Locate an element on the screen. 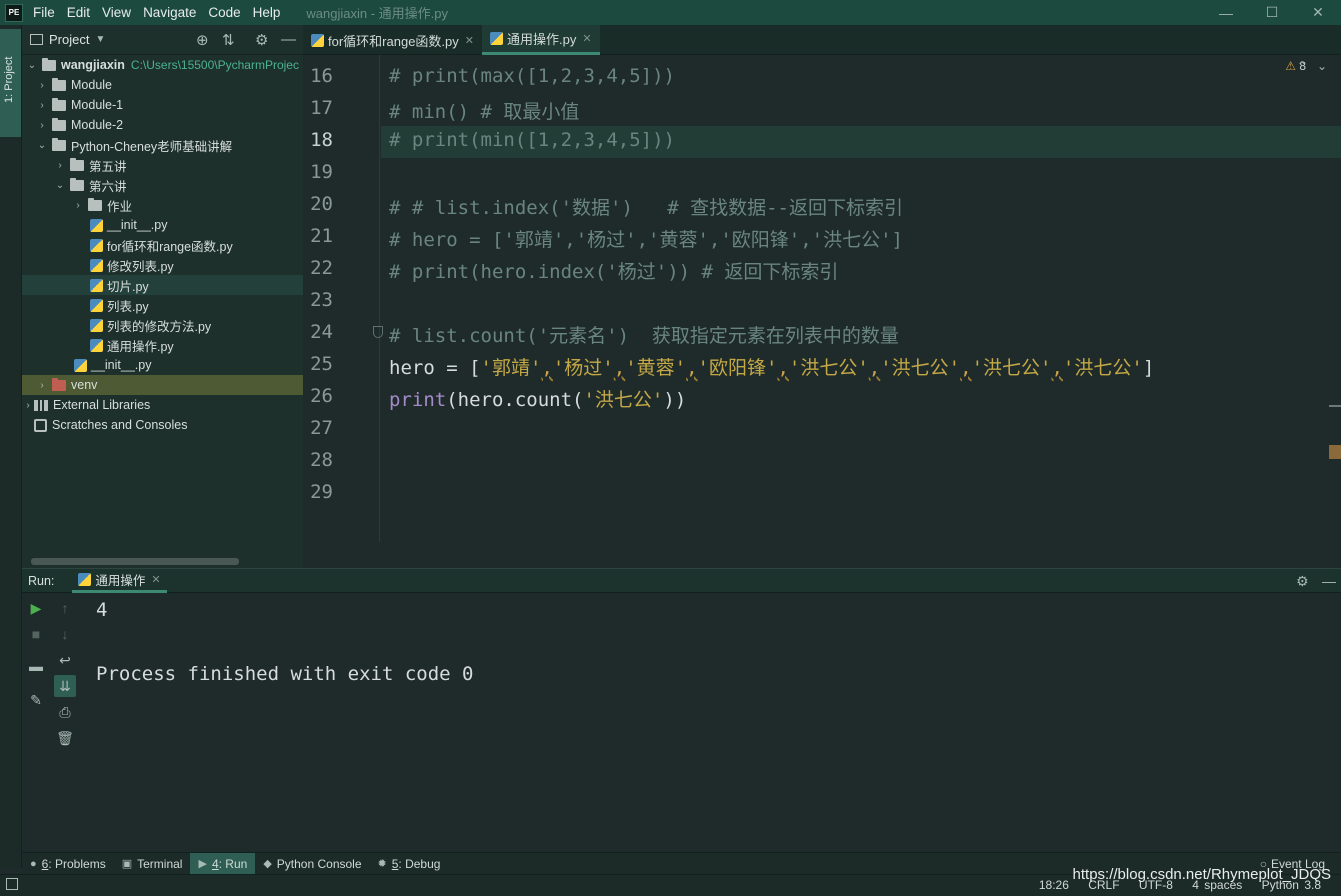 This screenshot has height=896, width=1341. minimize-button: — is located at coordinates (1226, 12).